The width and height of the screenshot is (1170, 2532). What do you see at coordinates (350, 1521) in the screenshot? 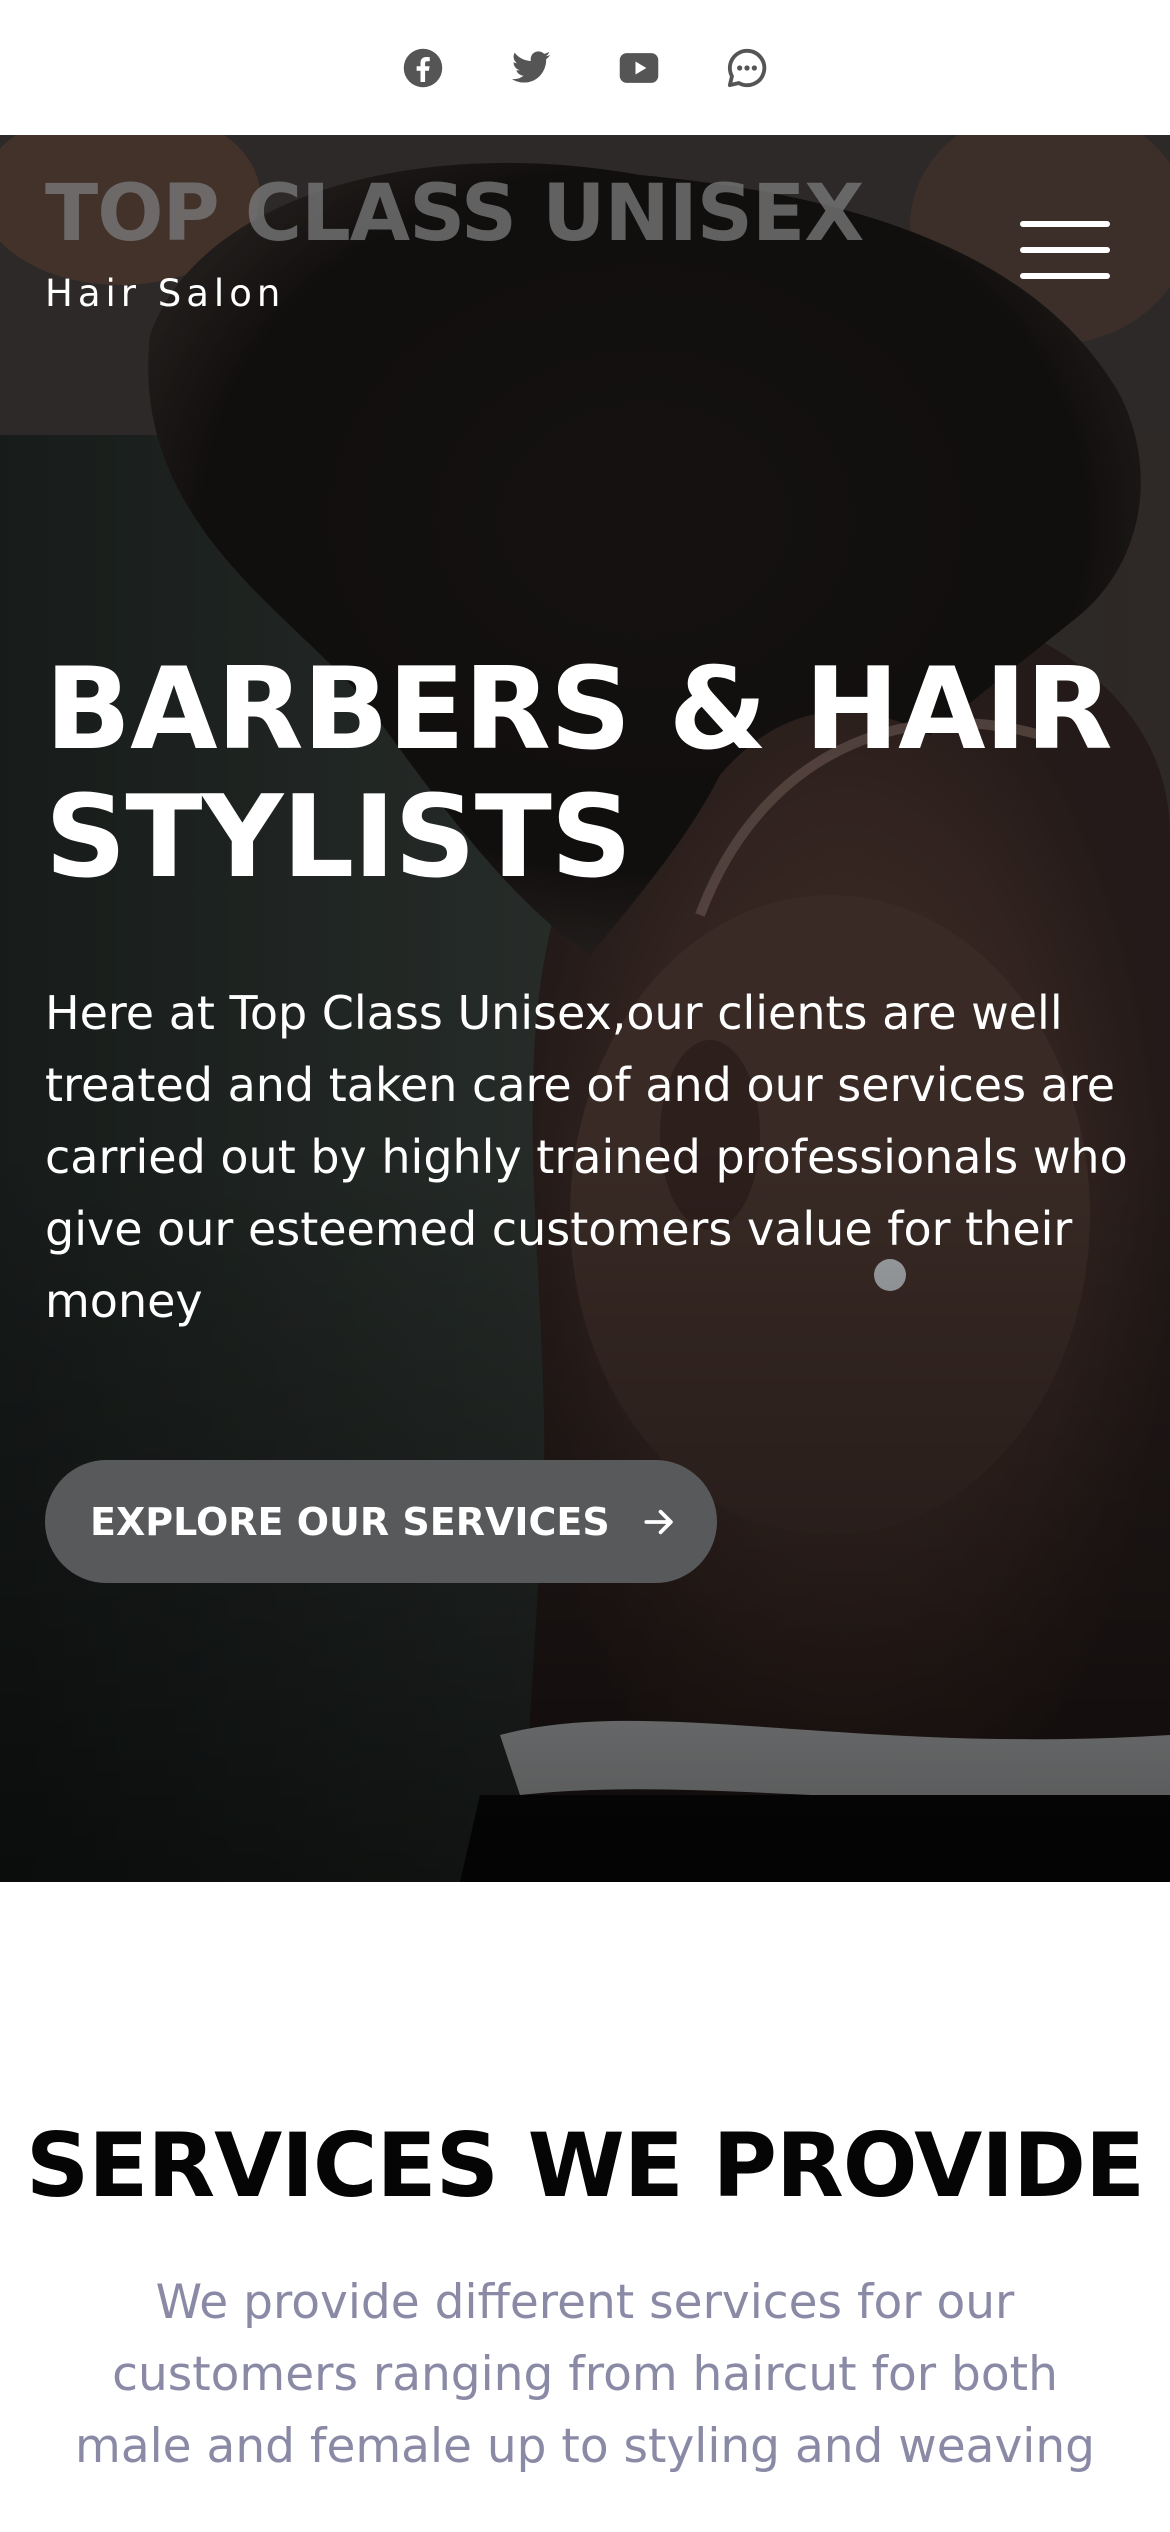
I see `explore-services-label: EXPLORE OUR SERVICES` at bounding box center [350, 1521].